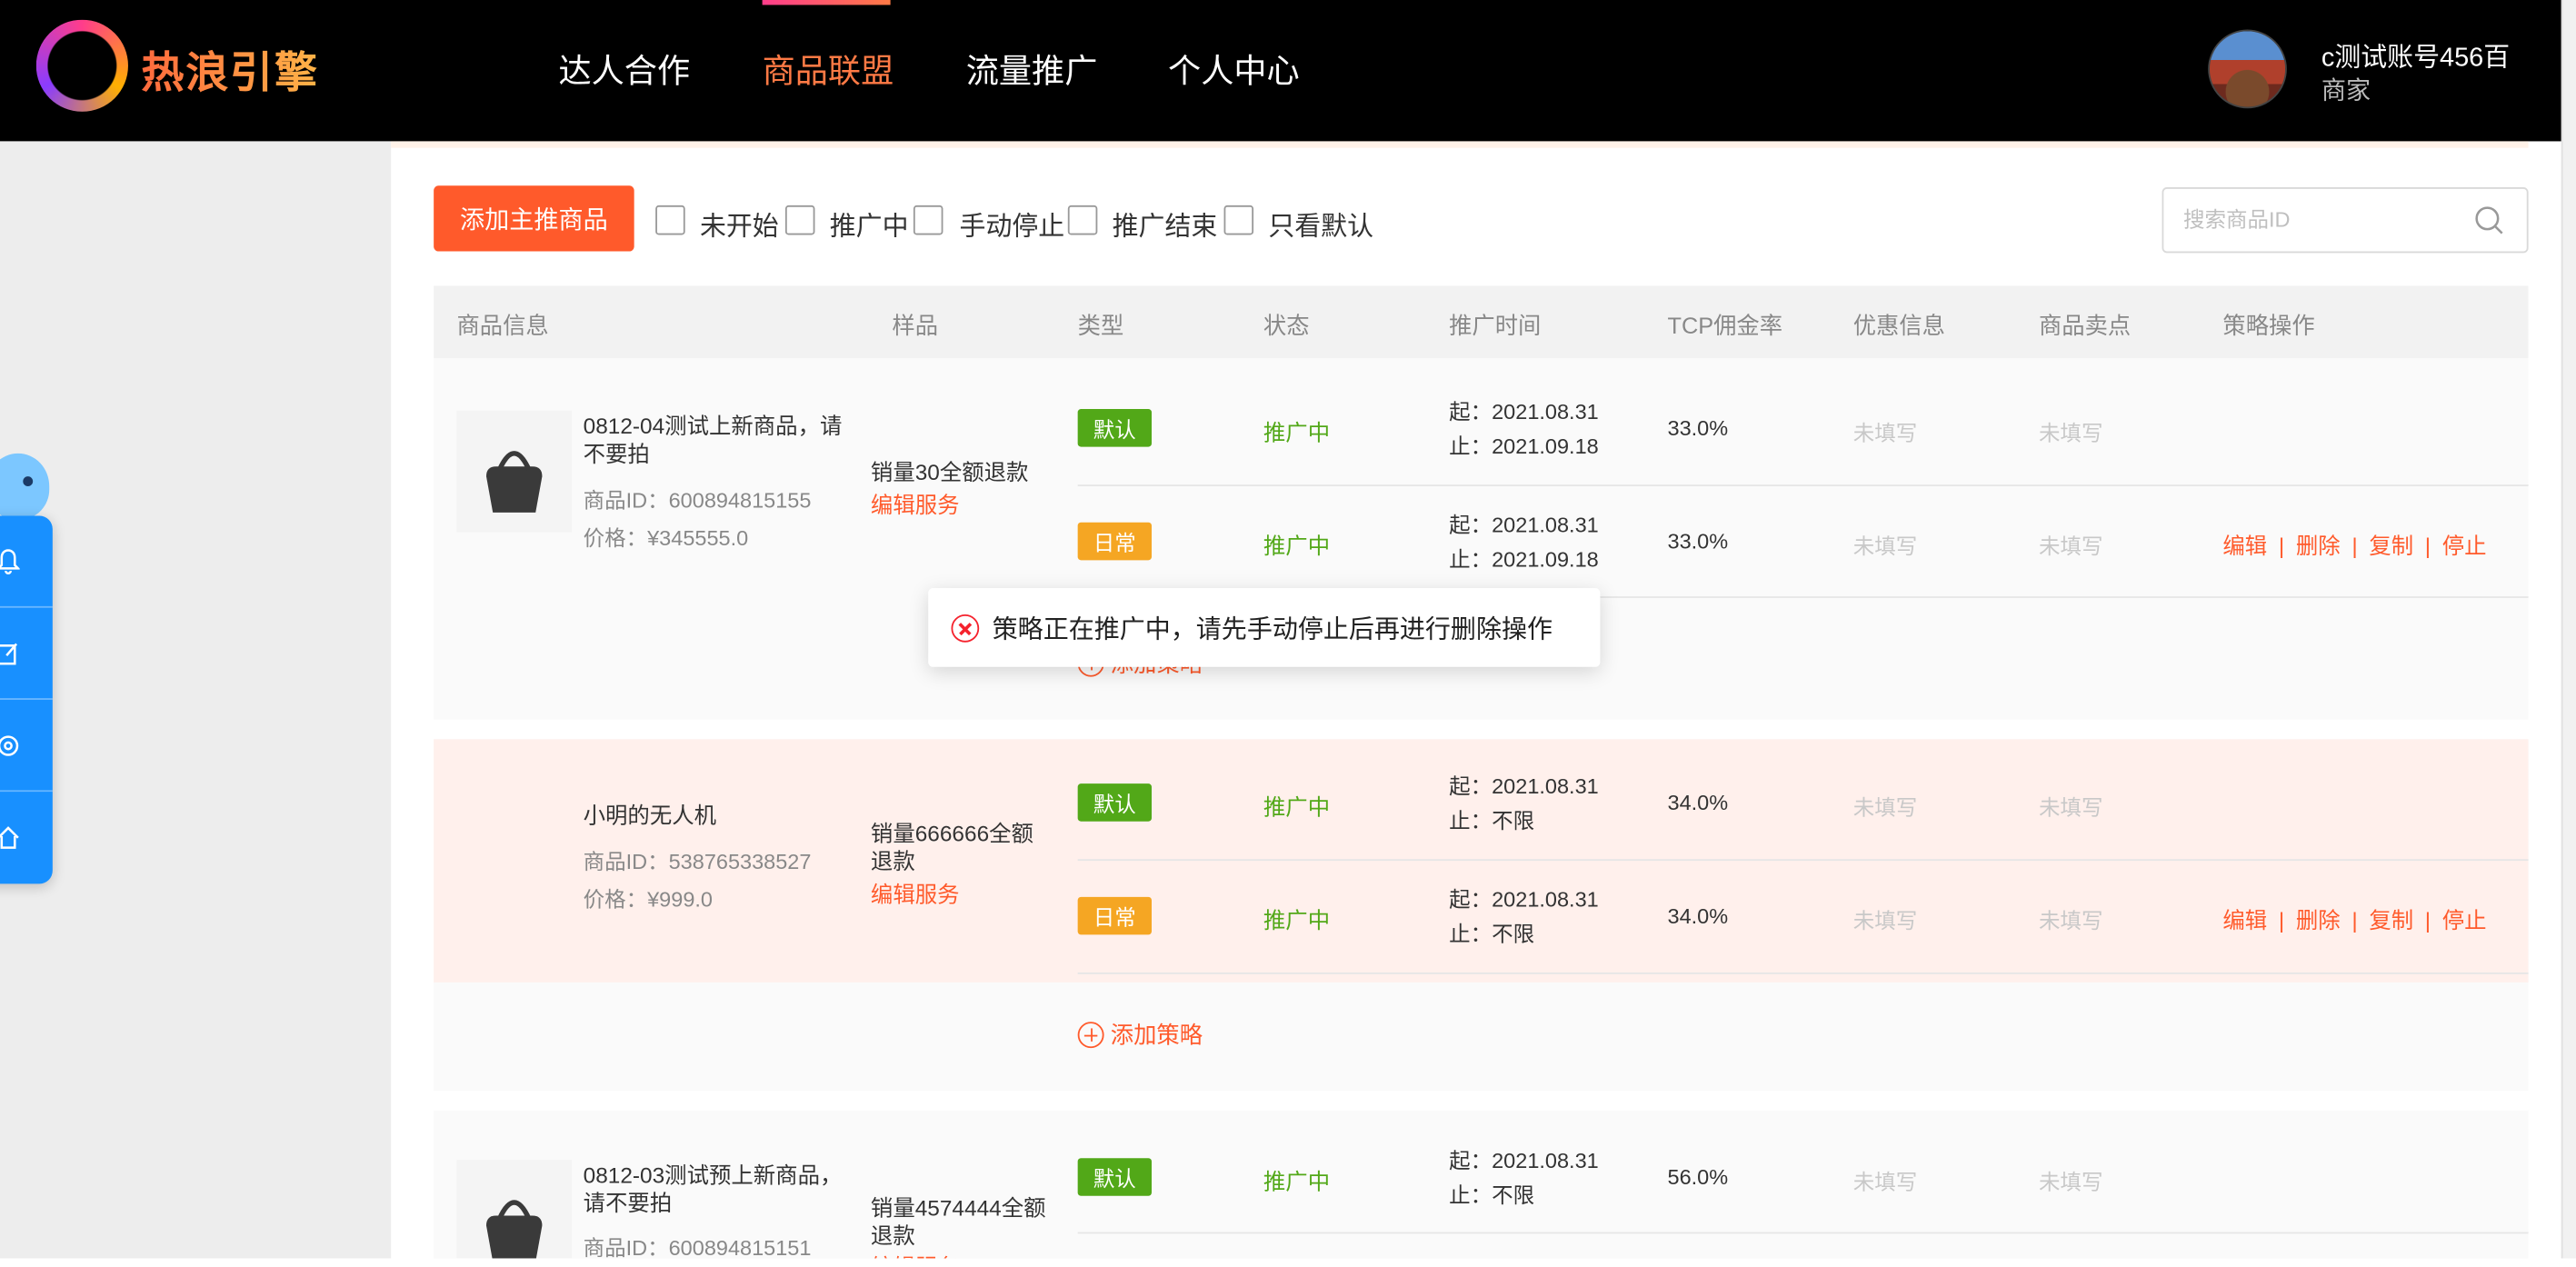  Describe the element at coordinates (26, 838) in the screenshot. I see `home-icon` at that location.